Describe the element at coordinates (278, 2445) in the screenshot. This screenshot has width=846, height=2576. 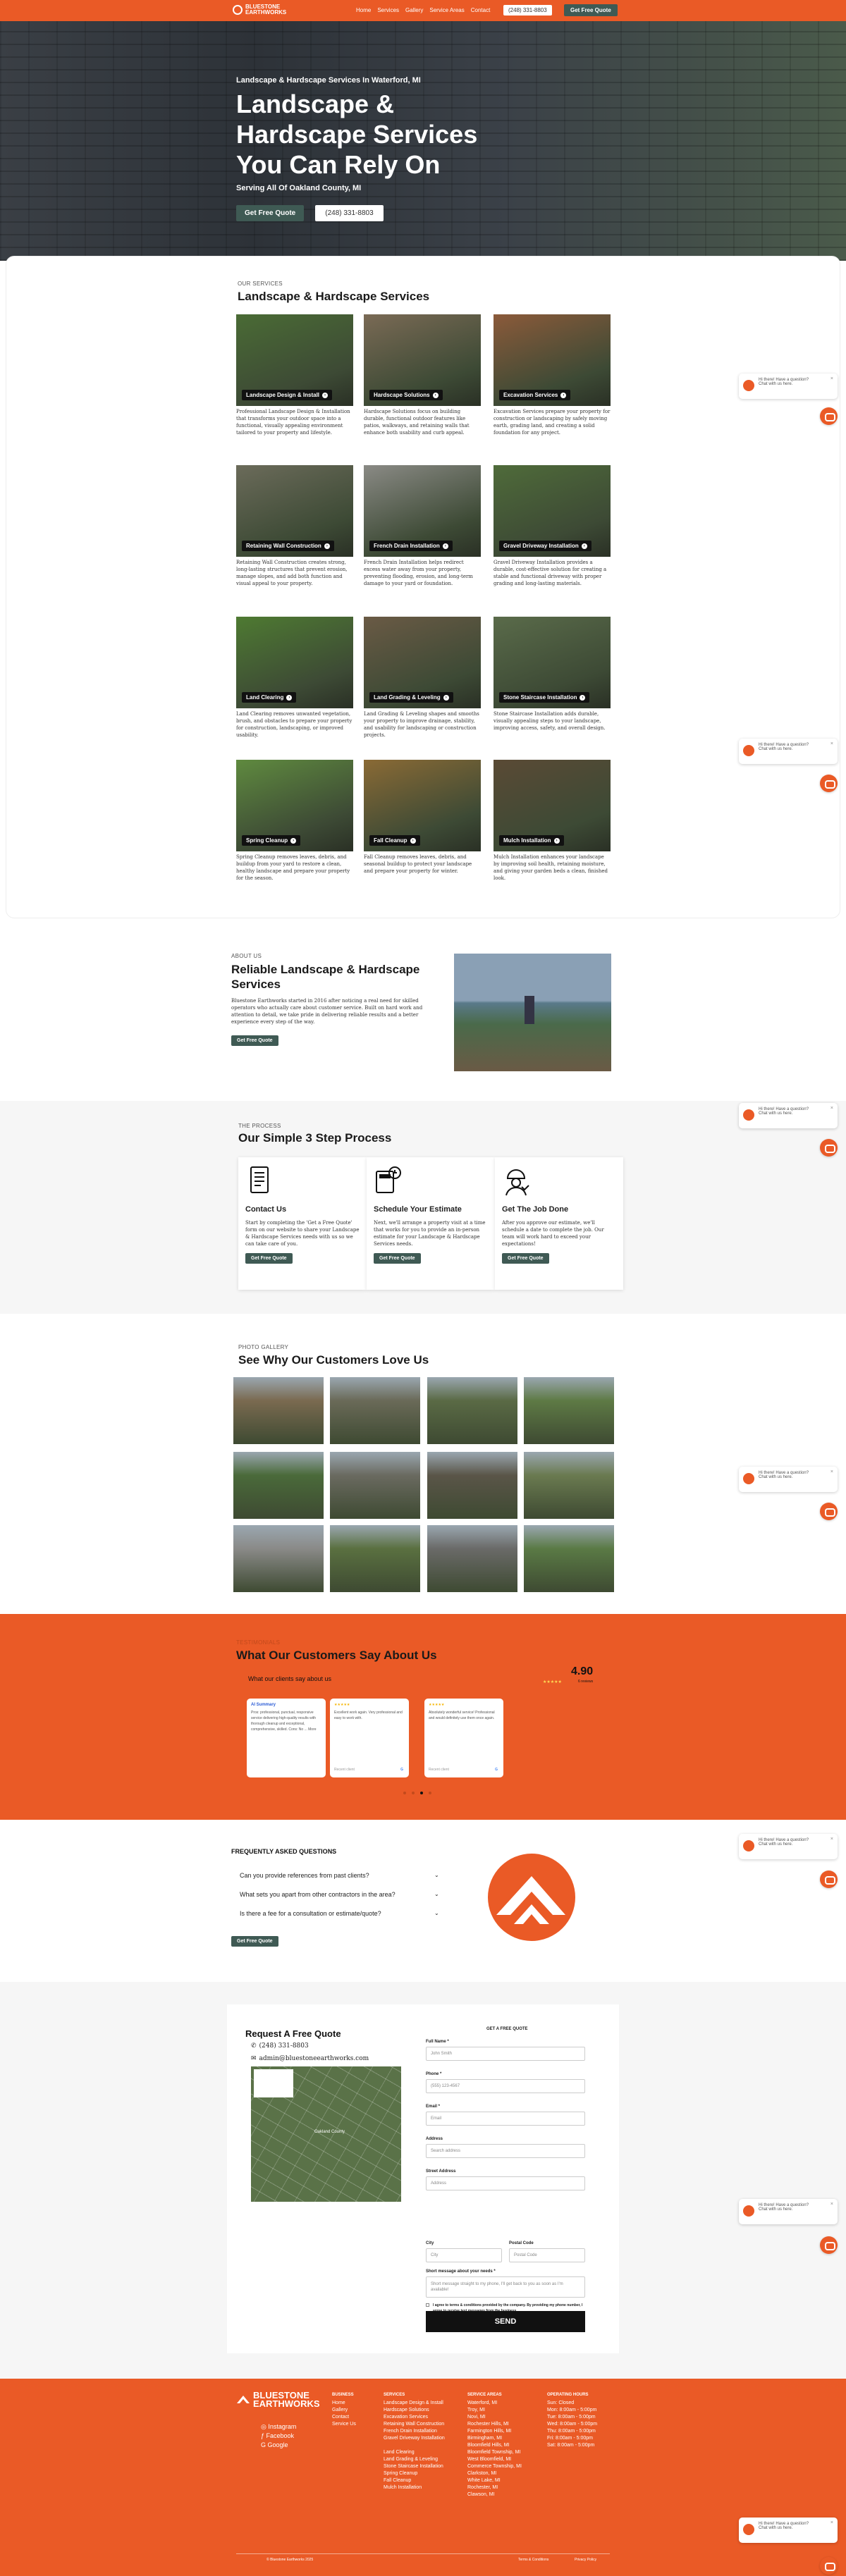
I see `social-google: G Google` at that location.